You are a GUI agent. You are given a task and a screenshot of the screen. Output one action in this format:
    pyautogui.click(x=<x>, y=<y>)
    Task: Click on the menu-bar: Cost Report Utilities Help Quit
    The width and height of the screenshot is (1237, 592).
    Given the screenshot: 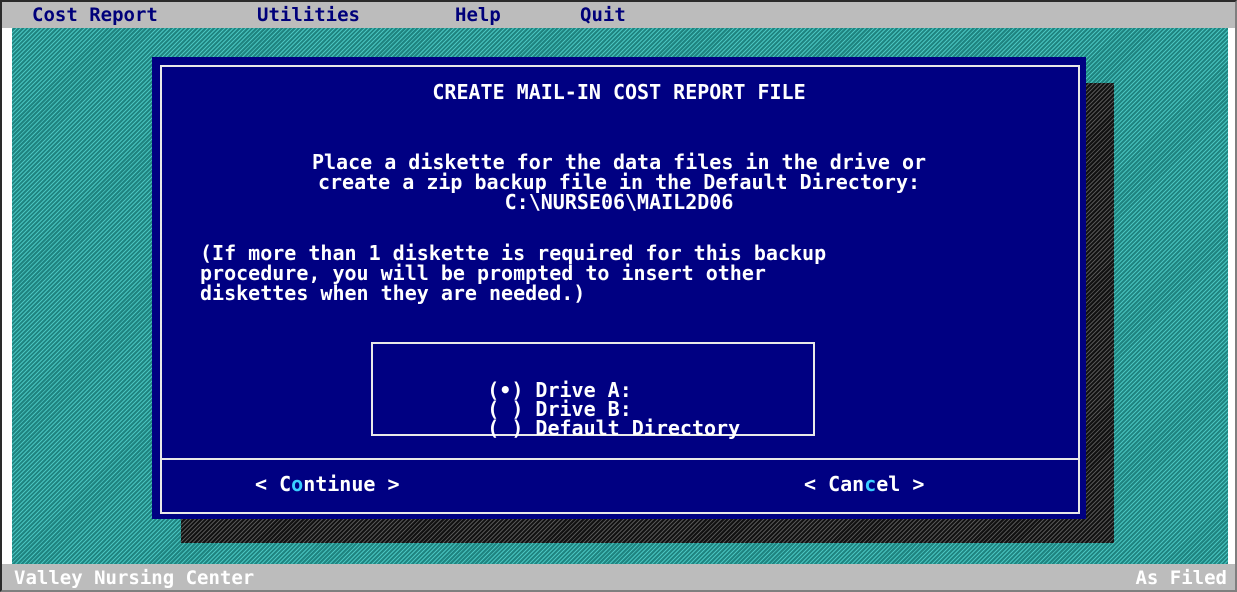 What is the action you would take?
    pyautogui.click(x=618, y=15)
    